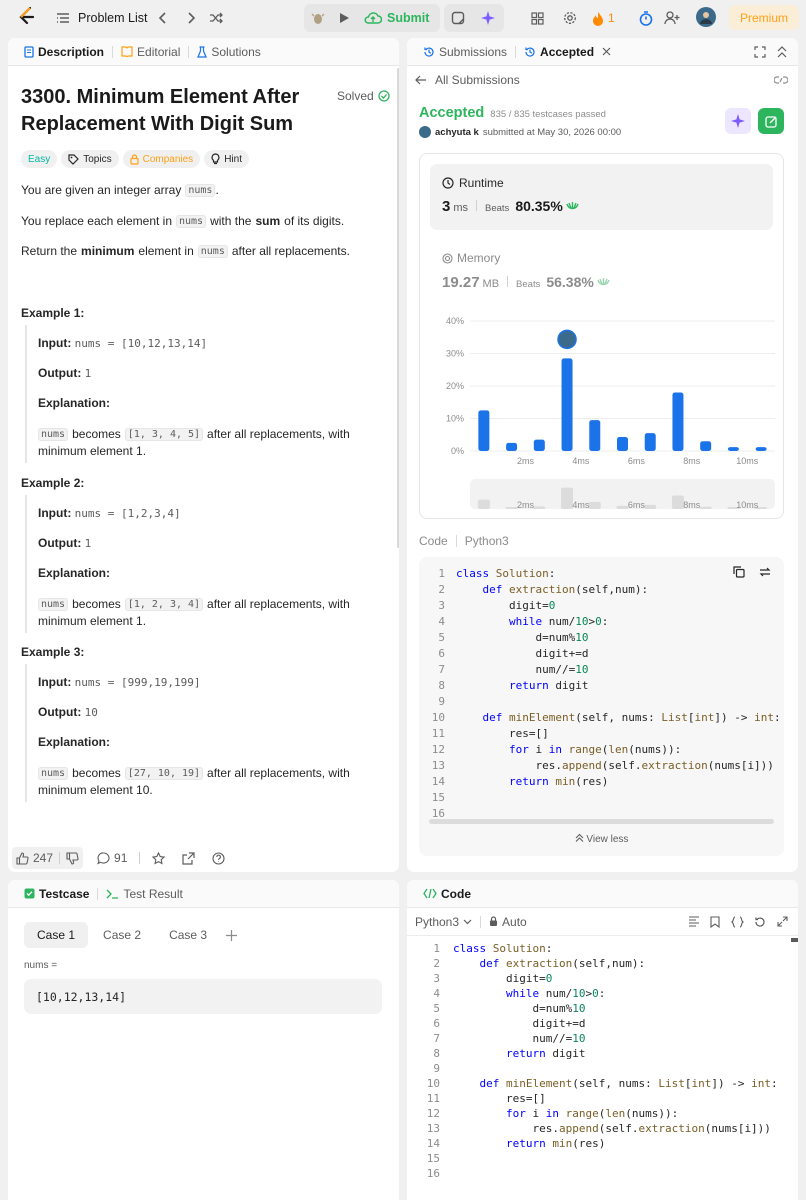 The image size is (806, 1200). I want to click on nums-input: [10,12,13,14], so click(203, 996).